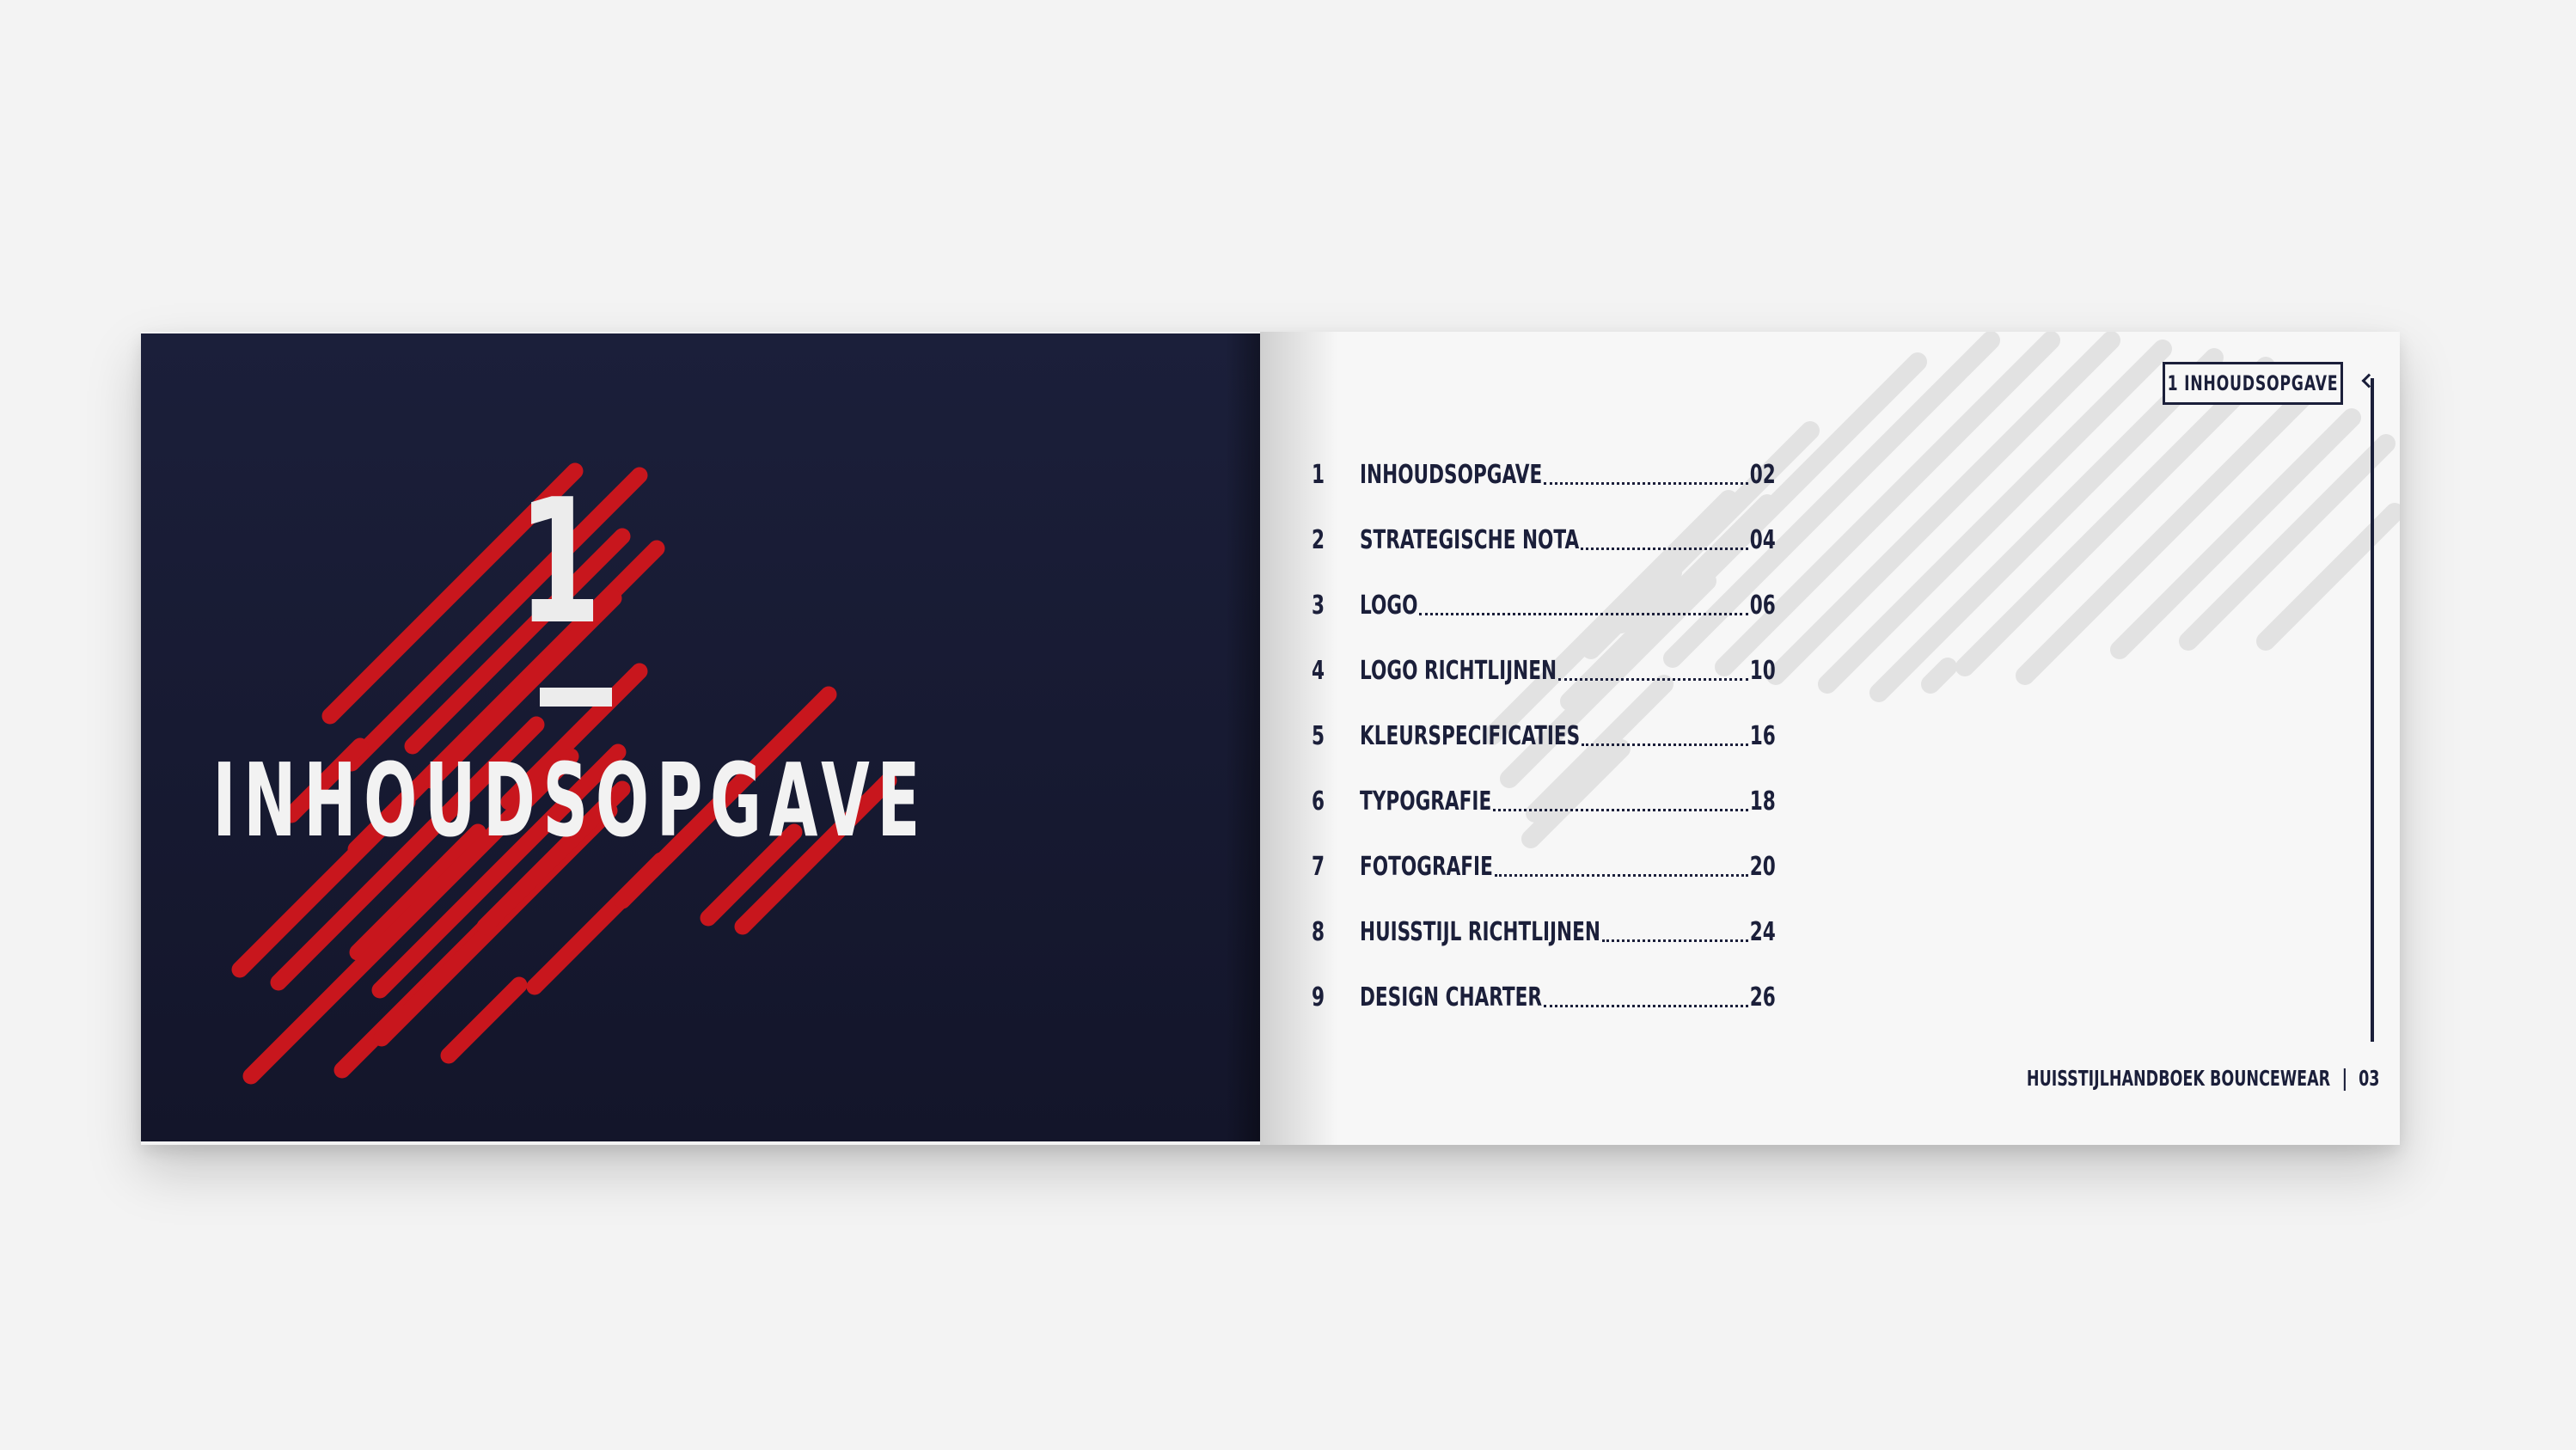  What do you see at coordinates (1762, 670) in the screenshot?
I see `toc-item-page: 10` at bounding box center [1762, 670].